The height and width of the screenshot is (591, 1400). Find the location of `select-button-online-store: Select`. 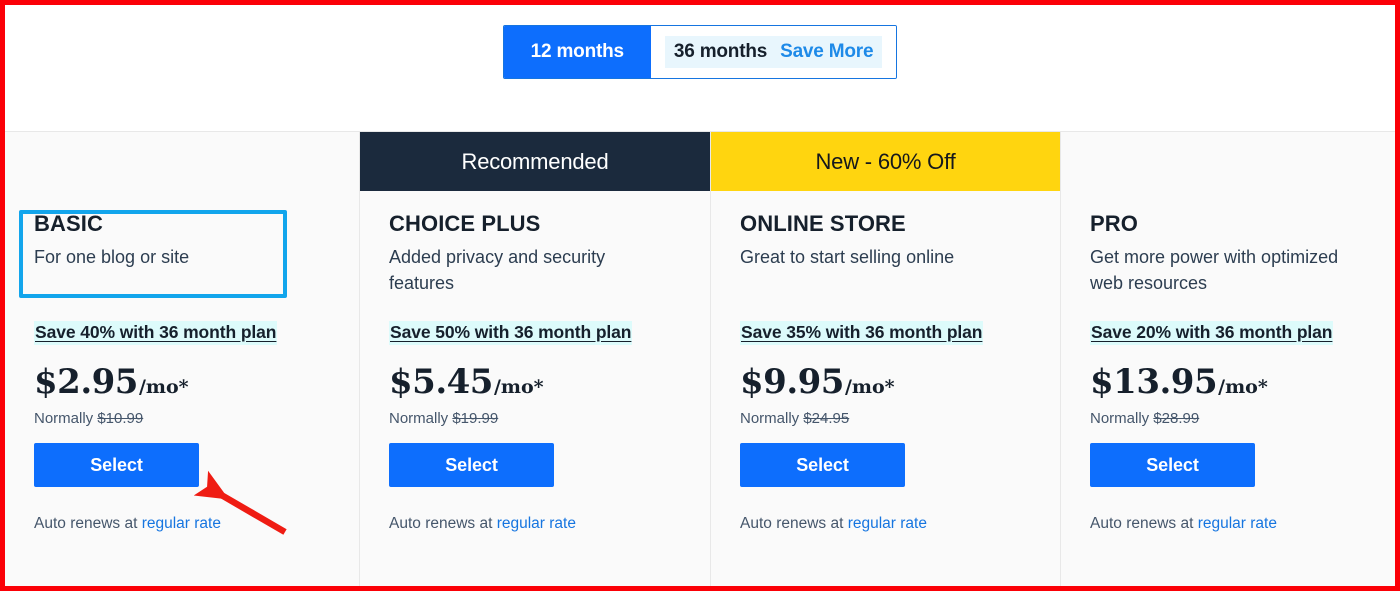

select-button-online-store: Select is located at coordinates (822, 465).